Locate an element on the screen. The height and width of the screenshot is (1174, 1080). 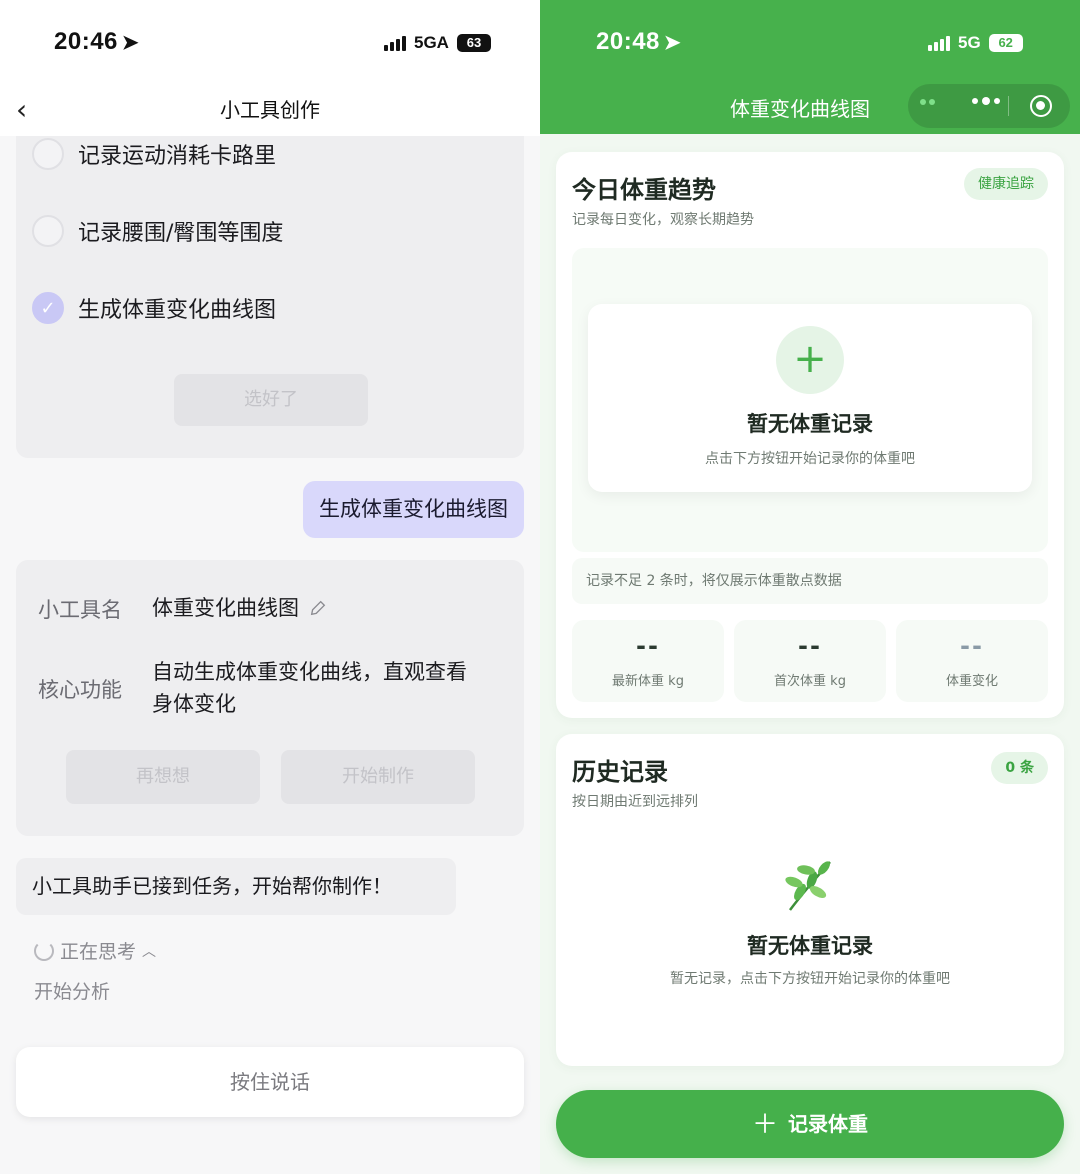
start-making-button: 开始制作 is located at coordinates (378, 777).